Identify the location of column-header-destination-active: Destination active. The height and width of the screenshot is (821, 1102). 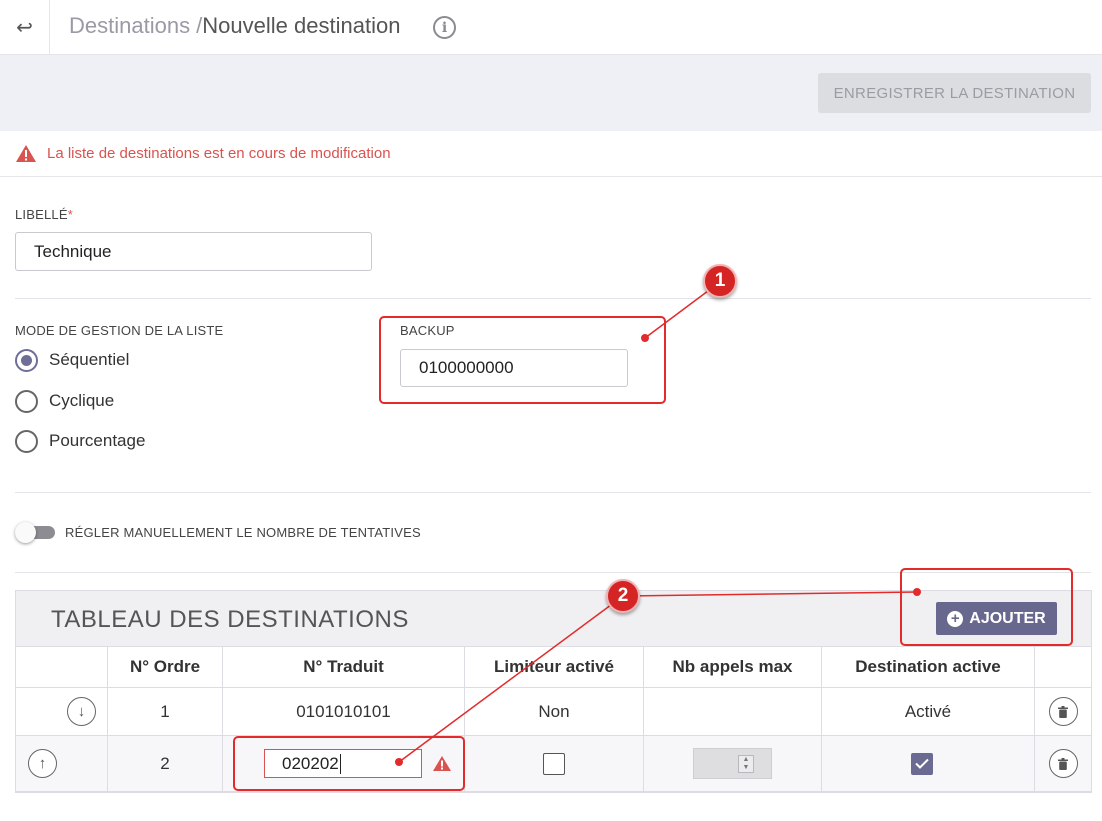
(928, 667).